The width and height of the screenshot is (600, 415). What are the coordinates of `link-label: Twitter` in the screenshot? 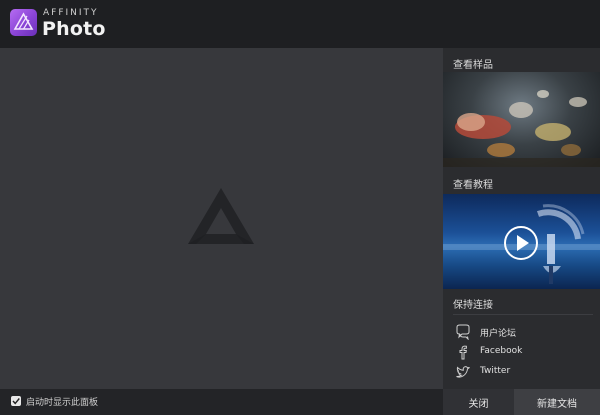 It's located at (495, 371).